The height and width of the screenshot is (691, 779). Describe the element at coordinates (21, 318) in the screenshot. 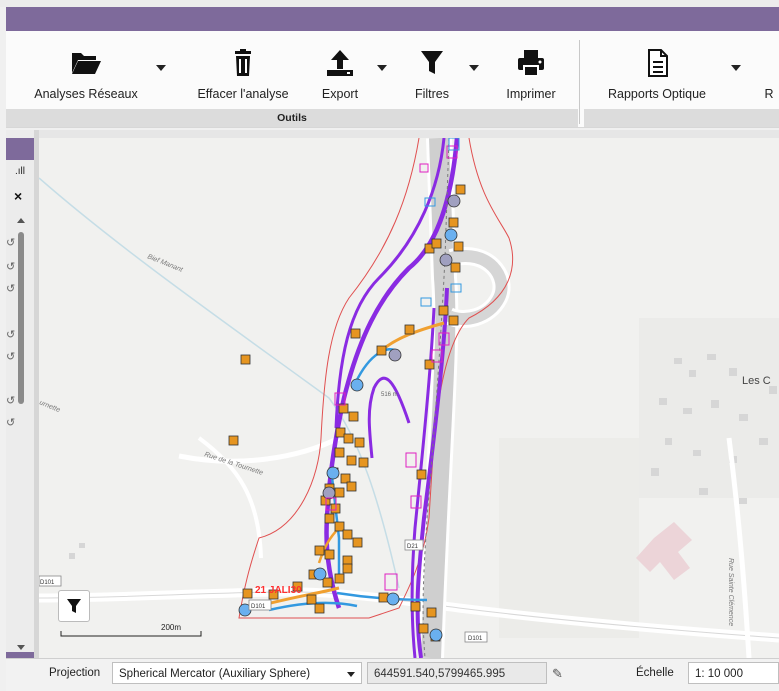

I see `left-panel-scrollbar` at that location.